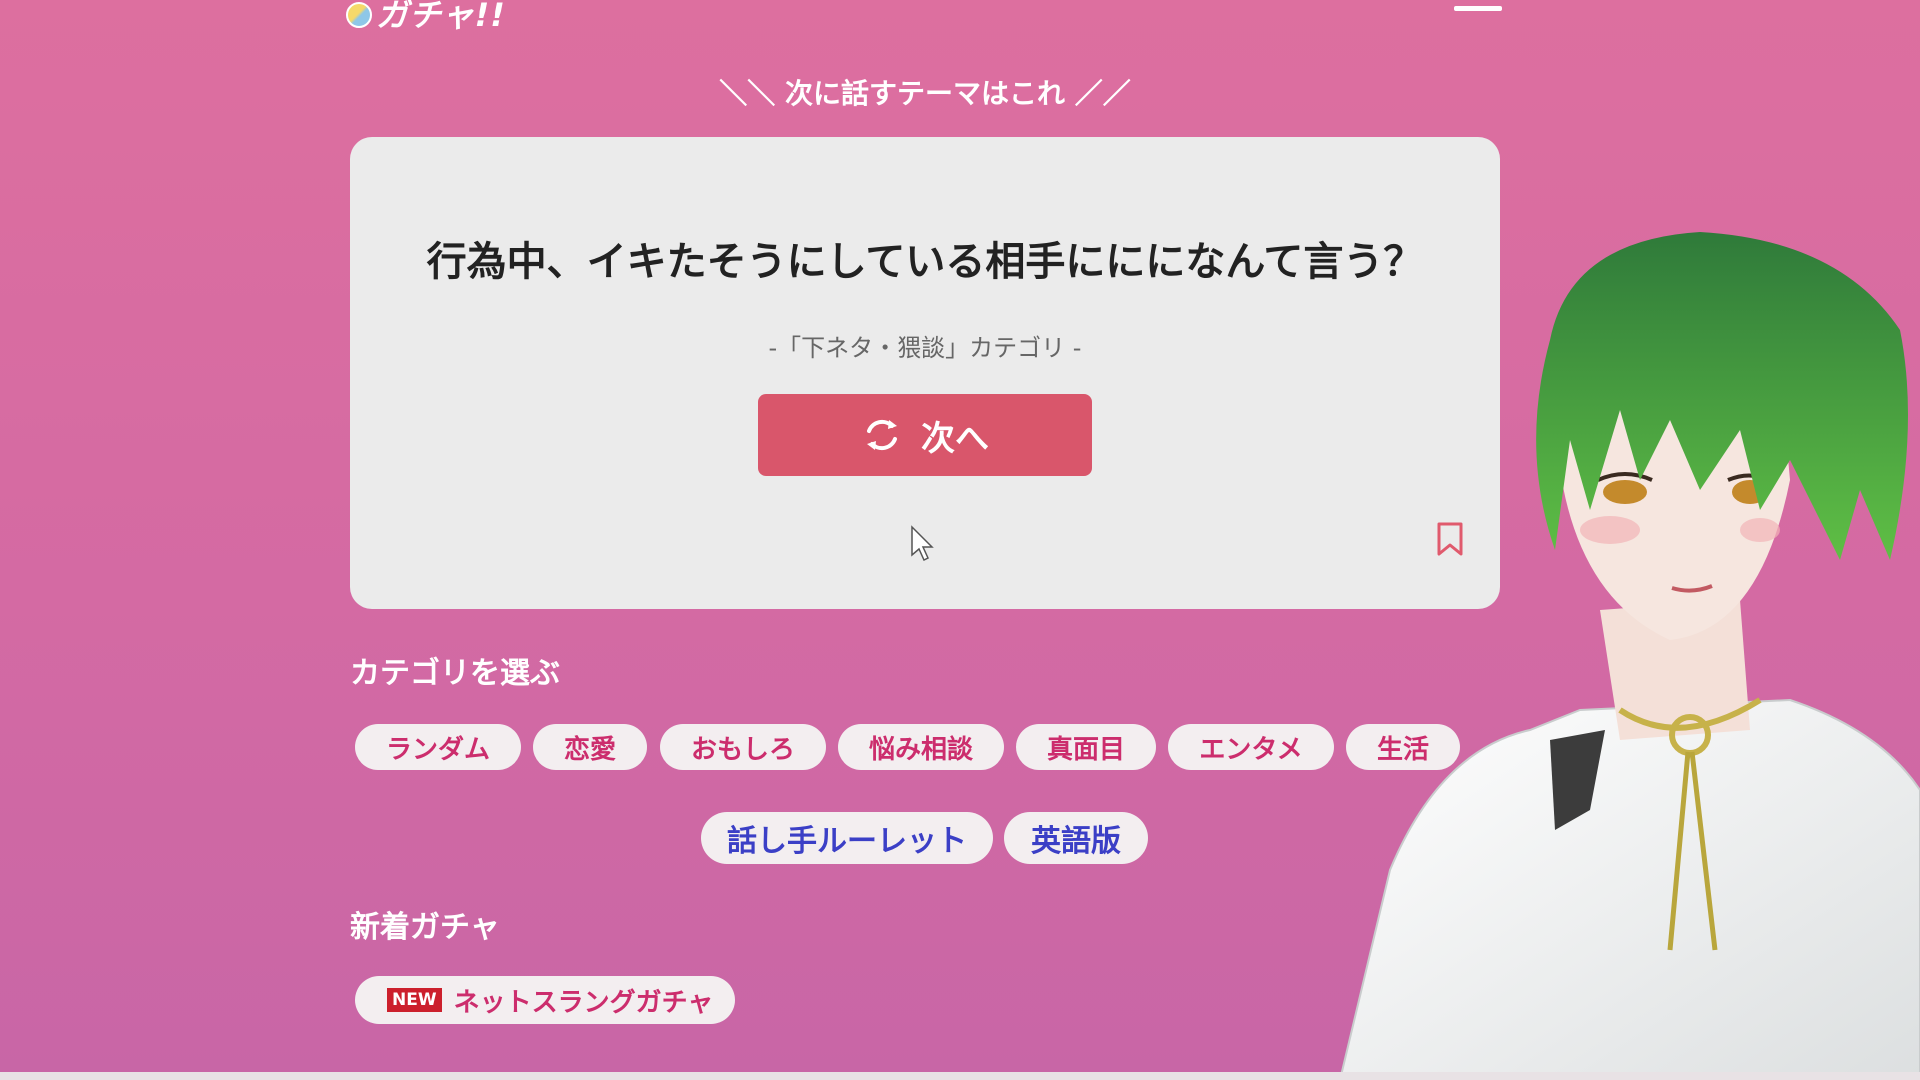 This screenshot has height=1080, width=1920. Describe the element at coordinates (590, 747) in the screenshot. I see `category-chip-love: 恋愛` at that location.